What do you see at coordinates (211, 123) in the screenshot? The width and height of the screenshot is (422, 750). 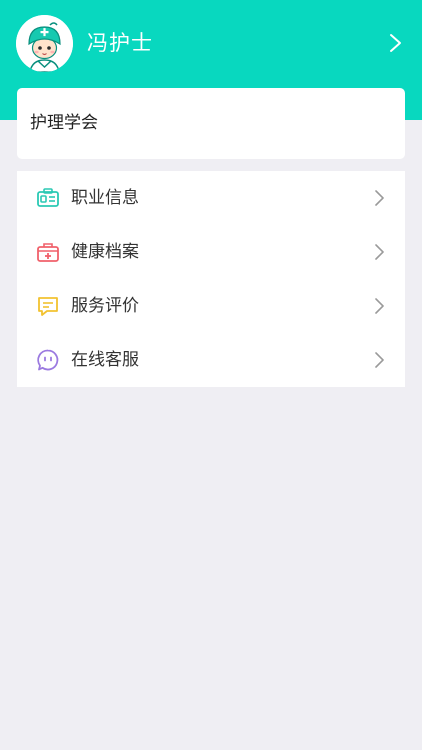 I see `organization-card: 护理学会` at bounding box center [211, 123].